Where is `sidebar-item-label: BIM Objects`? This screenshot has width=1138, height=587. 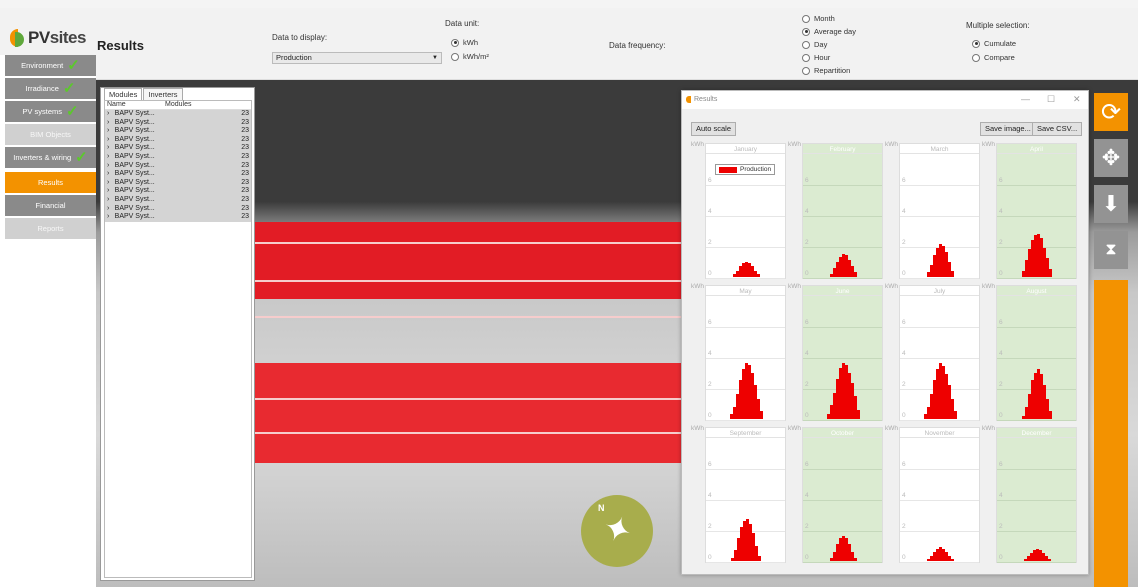
sidebar-item-label: BIM Objects is located at coordinates (50, 134).